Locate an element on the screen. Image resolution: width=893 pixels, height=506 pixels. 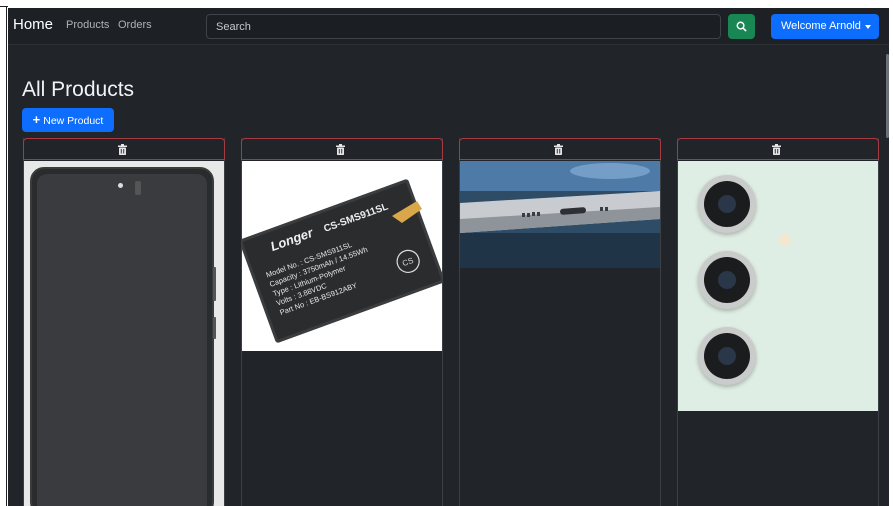
navbar: Home Products Orders Welcome Arnold is located at coordinates (448, 26).